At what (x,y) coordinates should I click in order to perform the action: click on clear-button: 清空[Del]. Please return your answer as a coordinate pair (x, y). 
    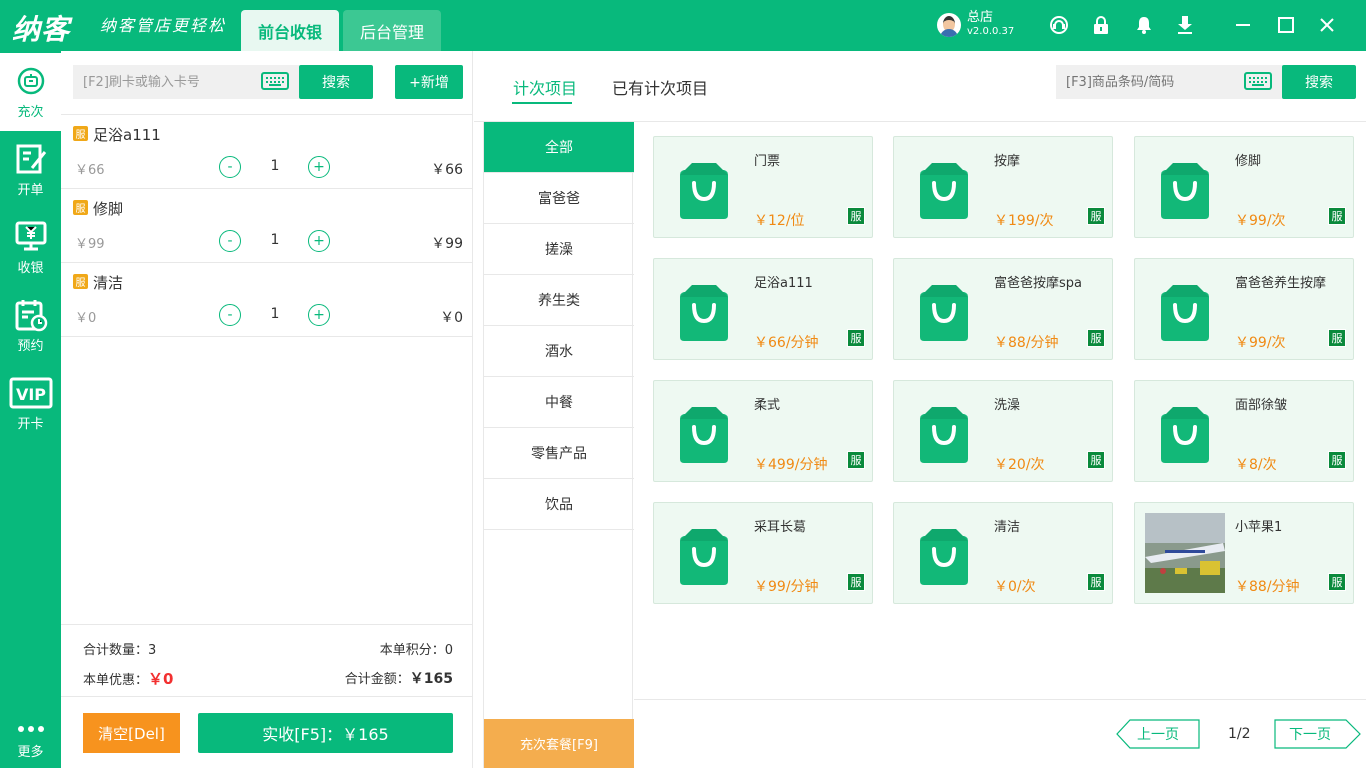
    Looking at the image, I should click on (131, 733).